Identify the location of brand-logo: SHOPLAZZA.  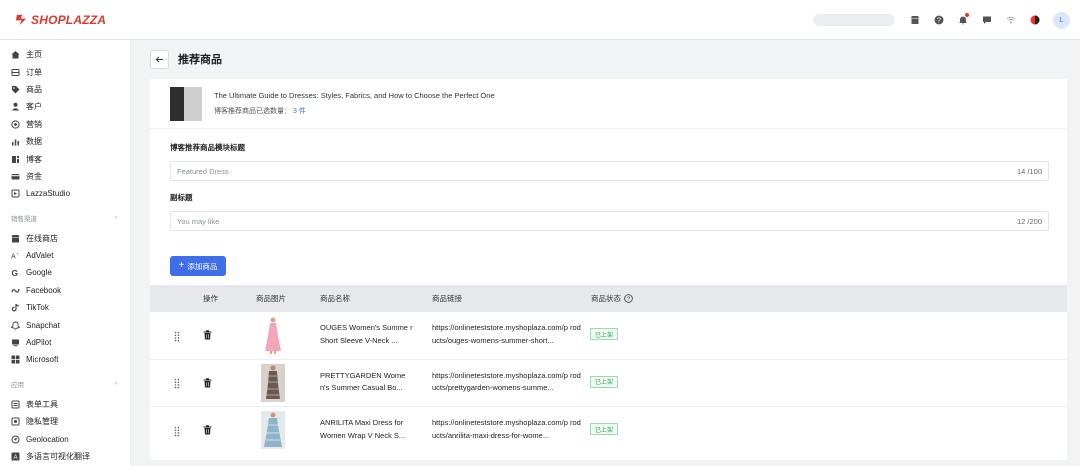
(60, 20).